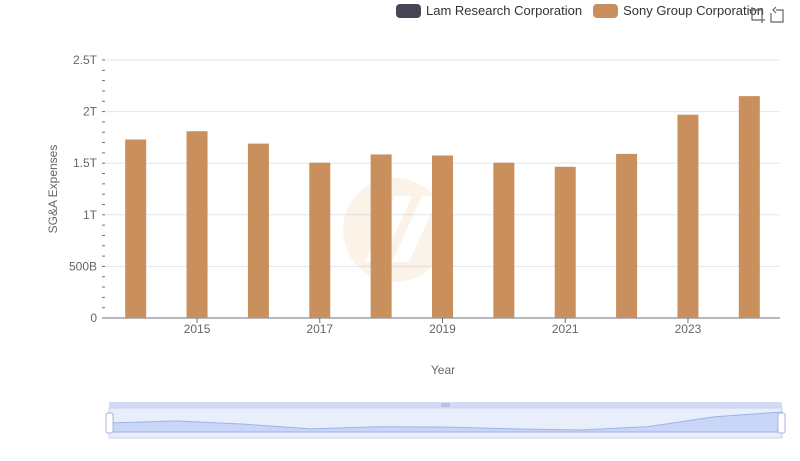  I want to click on bar-sony-2021, so click(565, 242).